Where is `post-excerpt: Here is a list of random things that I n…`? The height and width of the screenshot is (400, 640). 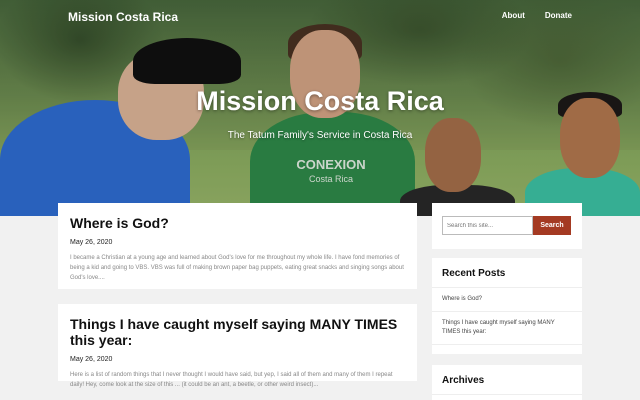
post-excerpt: Here is a list of random things that I n… is located at coordinates (231, 380).